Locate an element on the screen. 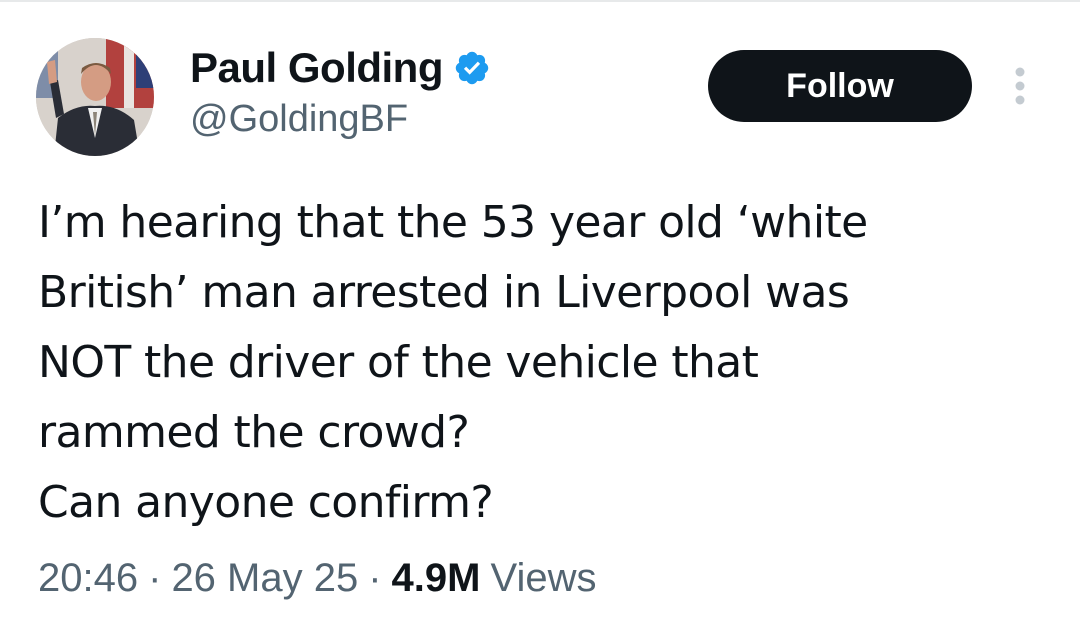 Image resolution: width=1080 pixels, height=639 pixels. tweet-time: 20:46 is located at coordinates (88, 578).